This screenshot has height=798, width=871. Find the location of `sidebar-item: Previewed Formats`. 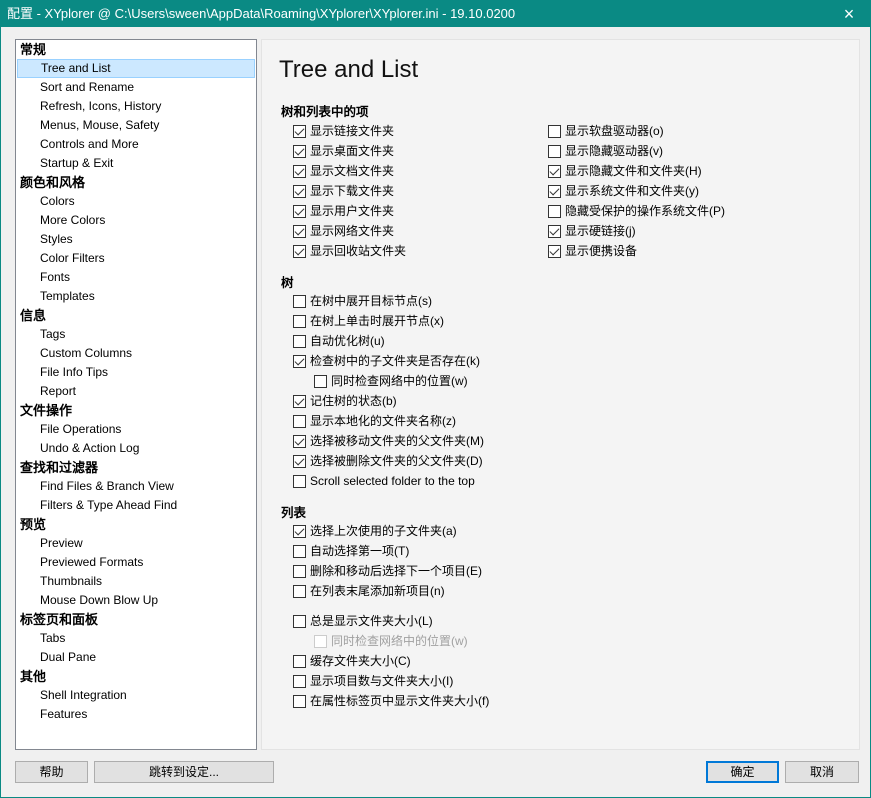

sidebar-item: Previewed Formats is located at coordinates (136, 562).